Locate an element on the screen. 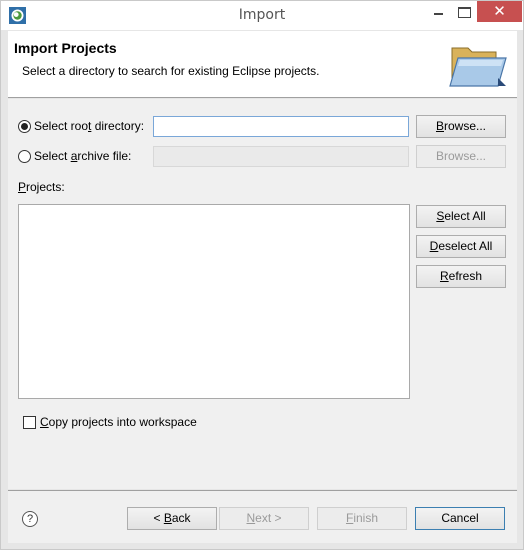  archive-file-label: Select archive file: is located at coordinates (83, 156).